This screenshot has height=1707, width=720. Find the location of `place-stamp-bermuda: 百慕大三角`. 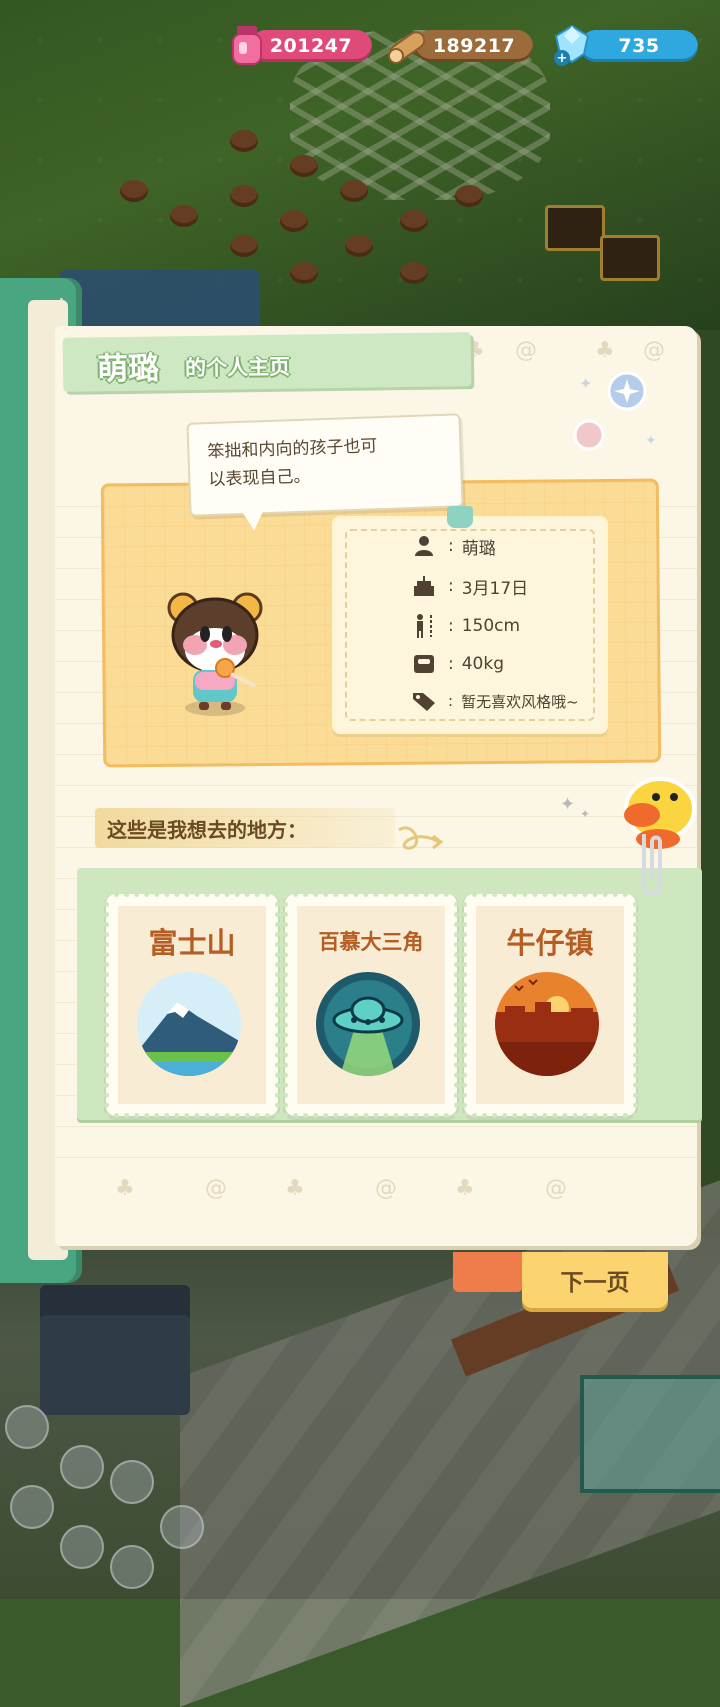

place-stamp-bermuda: 百慕大三角 is located at coordinates (371, 1005).